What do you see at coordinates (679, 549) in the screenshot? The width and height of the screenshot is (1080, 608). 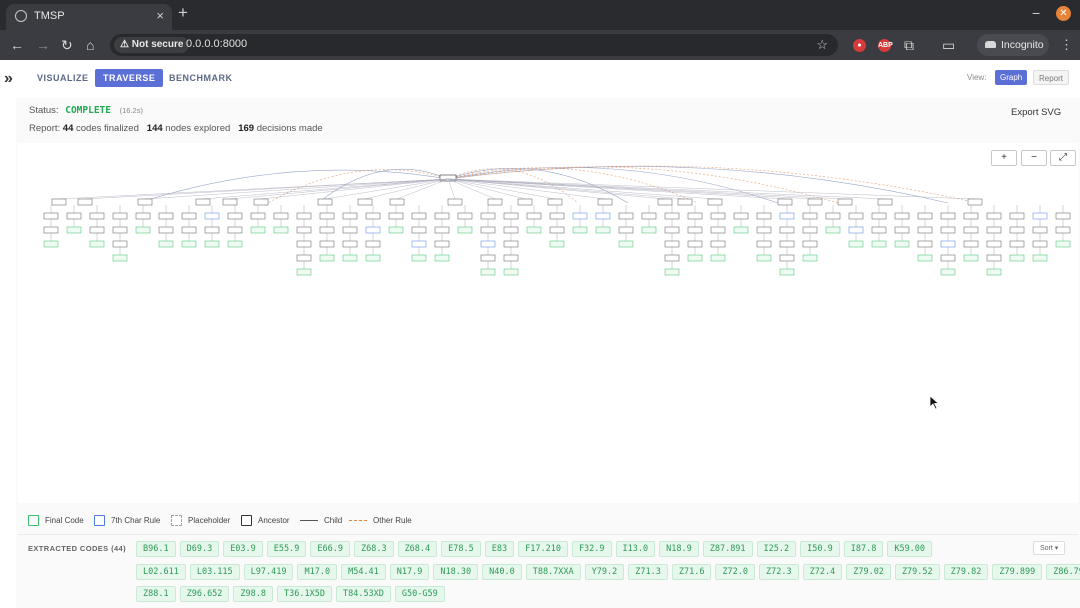 I see `code-chip: N18.9` at bounding box center [679, 549].